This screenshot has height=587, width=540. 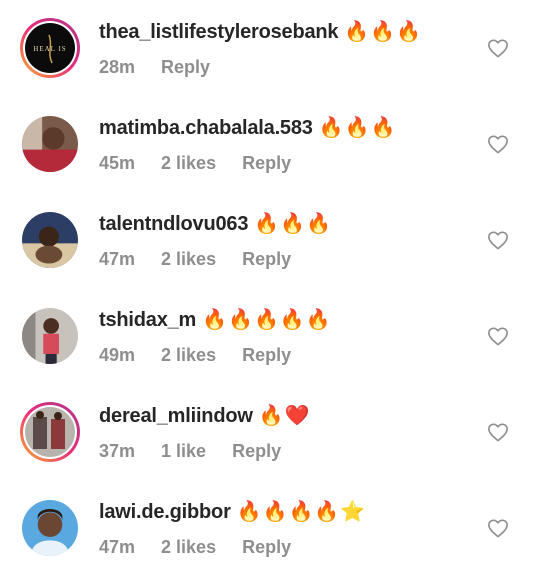 What do you see at coordinates (173, 224) in the screenshot?
I see `username-link: talentndlovu063` at bounding box center [173, 224].